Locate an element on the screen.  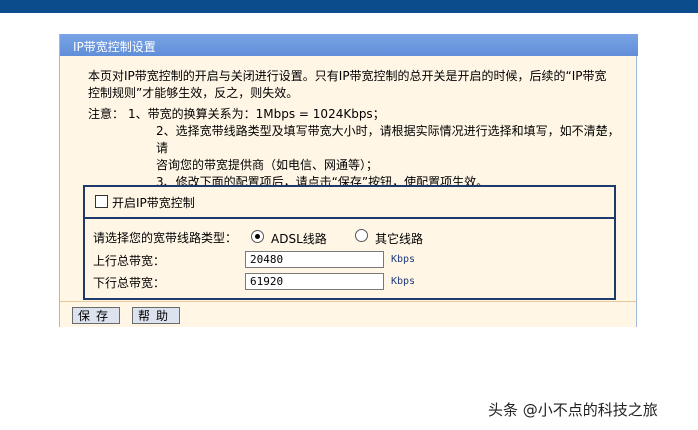
note-item: 2、选择宽带线路类型及填写带宽大小时，请根据实际情况进行选择和填写，如不清楚，请 is located at coordinates (358, 140).